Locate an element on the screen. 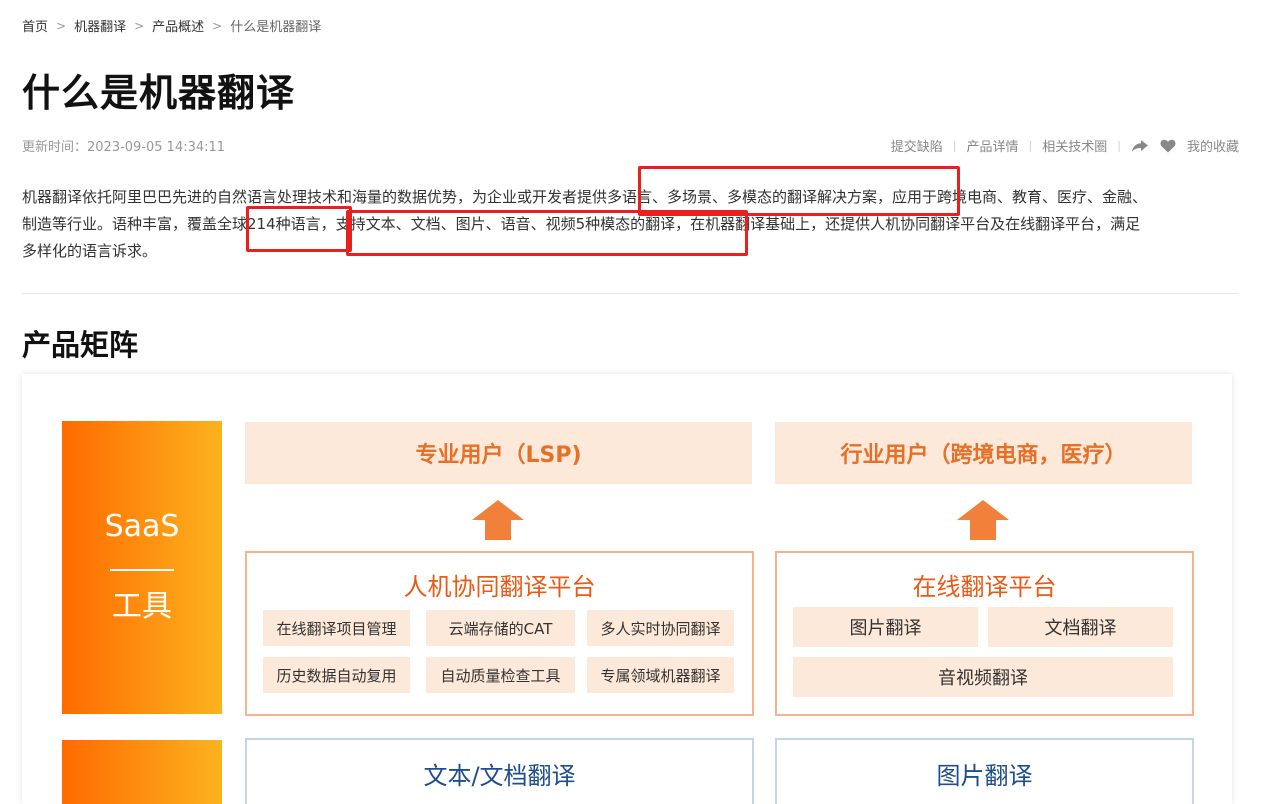  doc-toolbar: 提交缺陷 | 产品详情 | 相关技术圈 | 我的收藏 is located at coordinates (1065, 145).